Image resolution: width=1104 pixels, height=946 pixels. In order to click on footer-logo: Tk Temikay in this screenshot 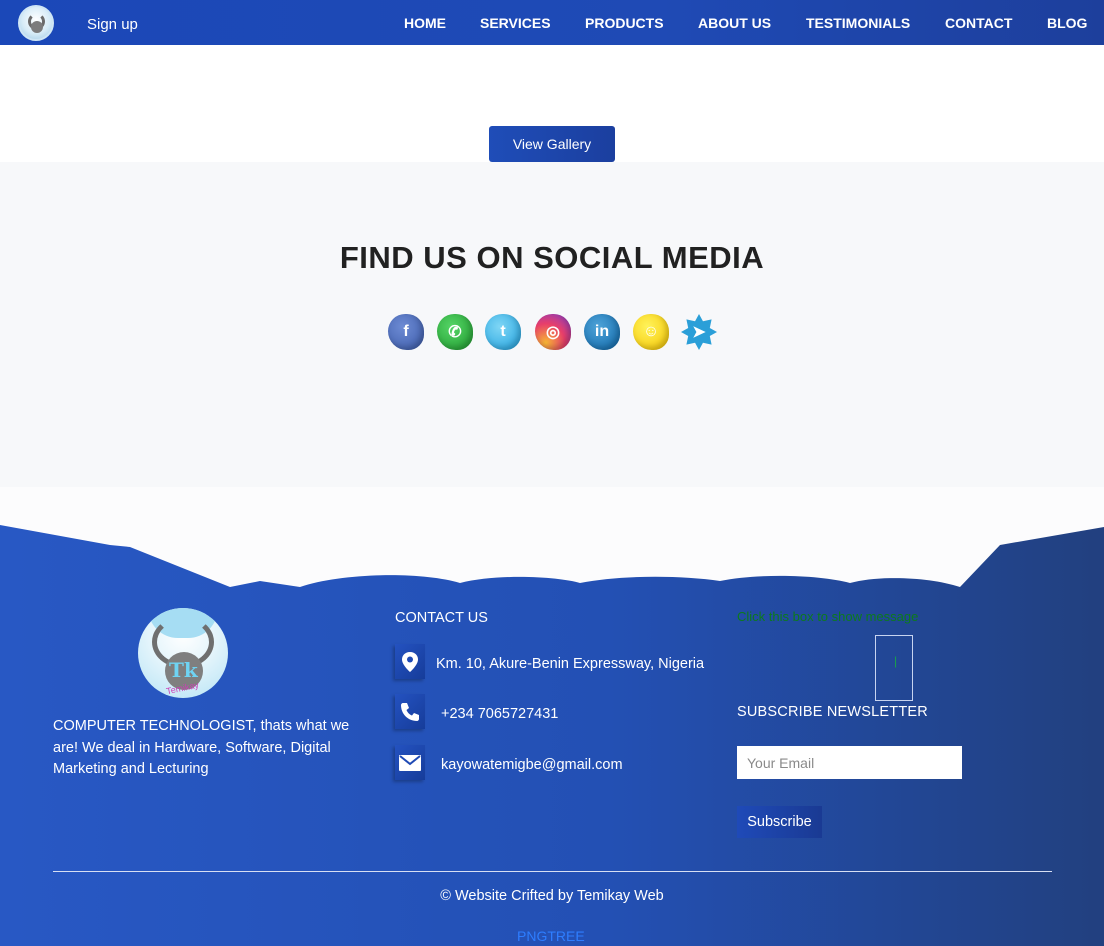, I will do `click(183, 653)`.